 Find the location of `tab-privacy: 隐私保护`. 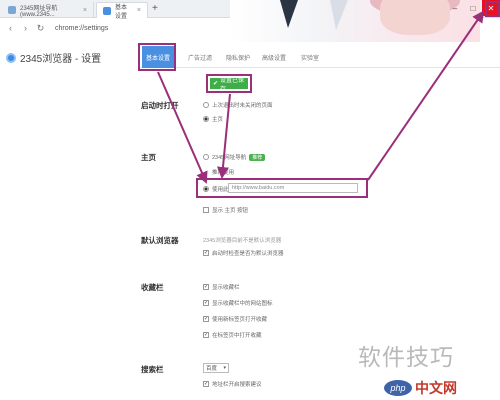

tab-privacy: 隐私保护 is located at coordinates (238, 57).